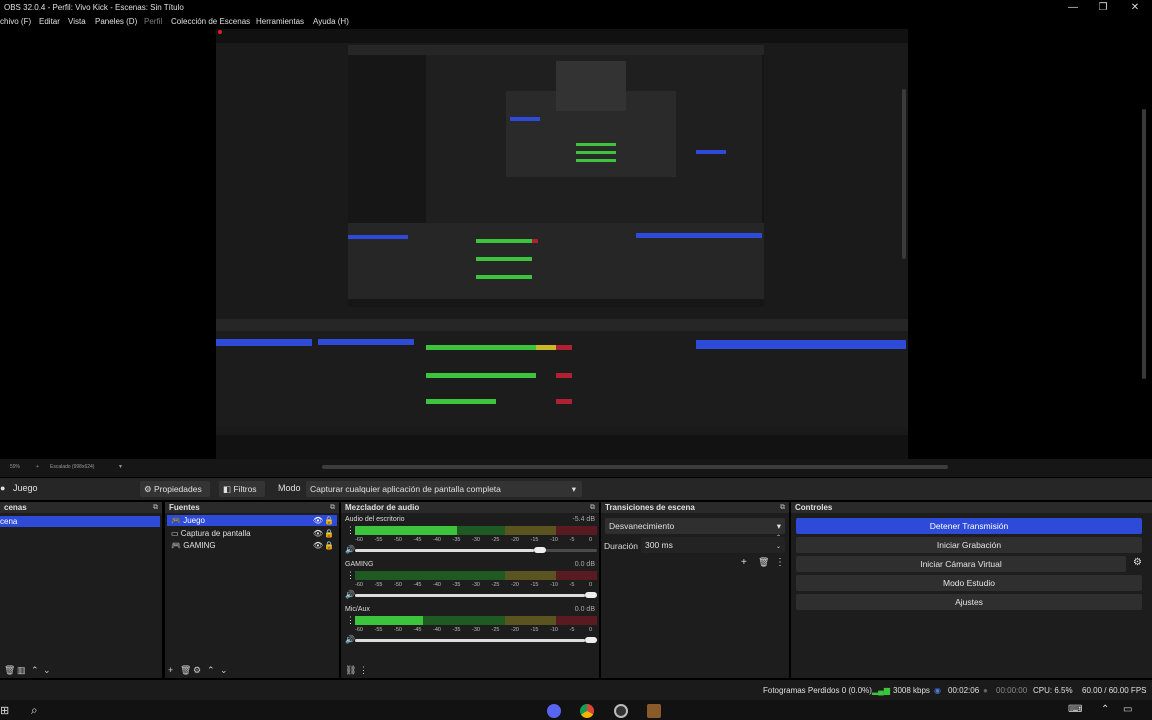  What do you see at coordinates (495, 540) in the screenshot?
I see `tick-label: -25` at bounding box center [495, 540].